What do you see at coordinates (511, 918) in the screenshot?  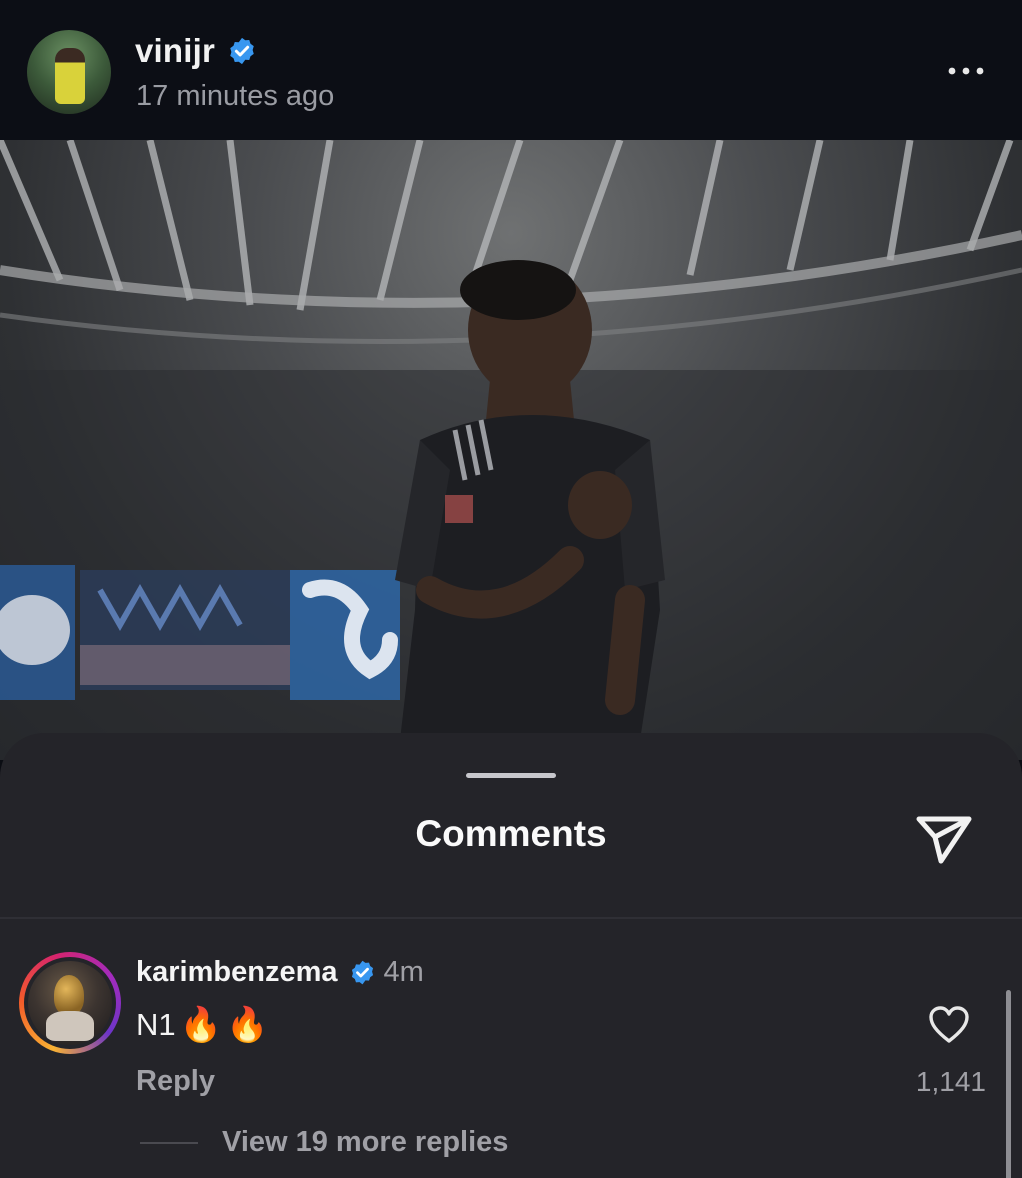 I see `sheet-divider` at bounding box center [511, 918].